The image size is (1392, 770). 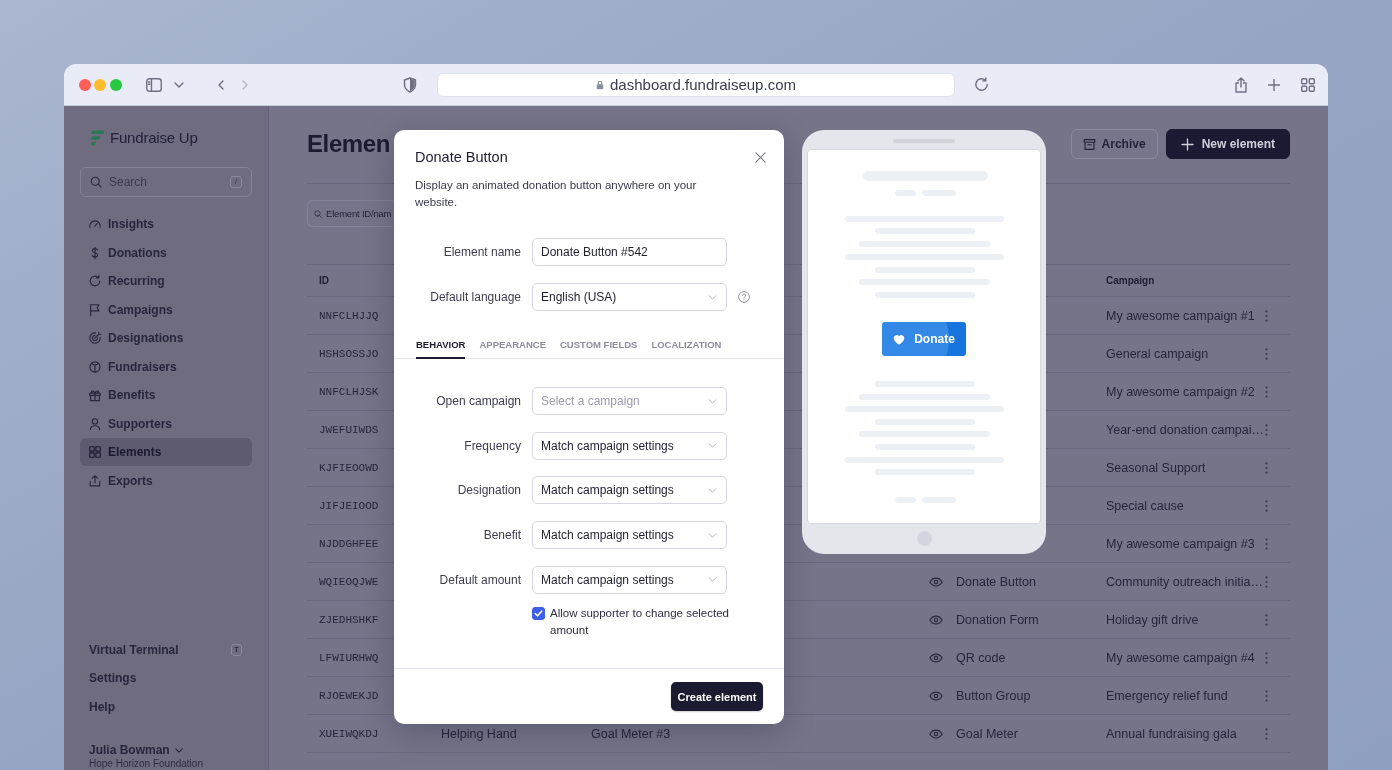 I want to click on back-icon, so click(x=221, y=84).